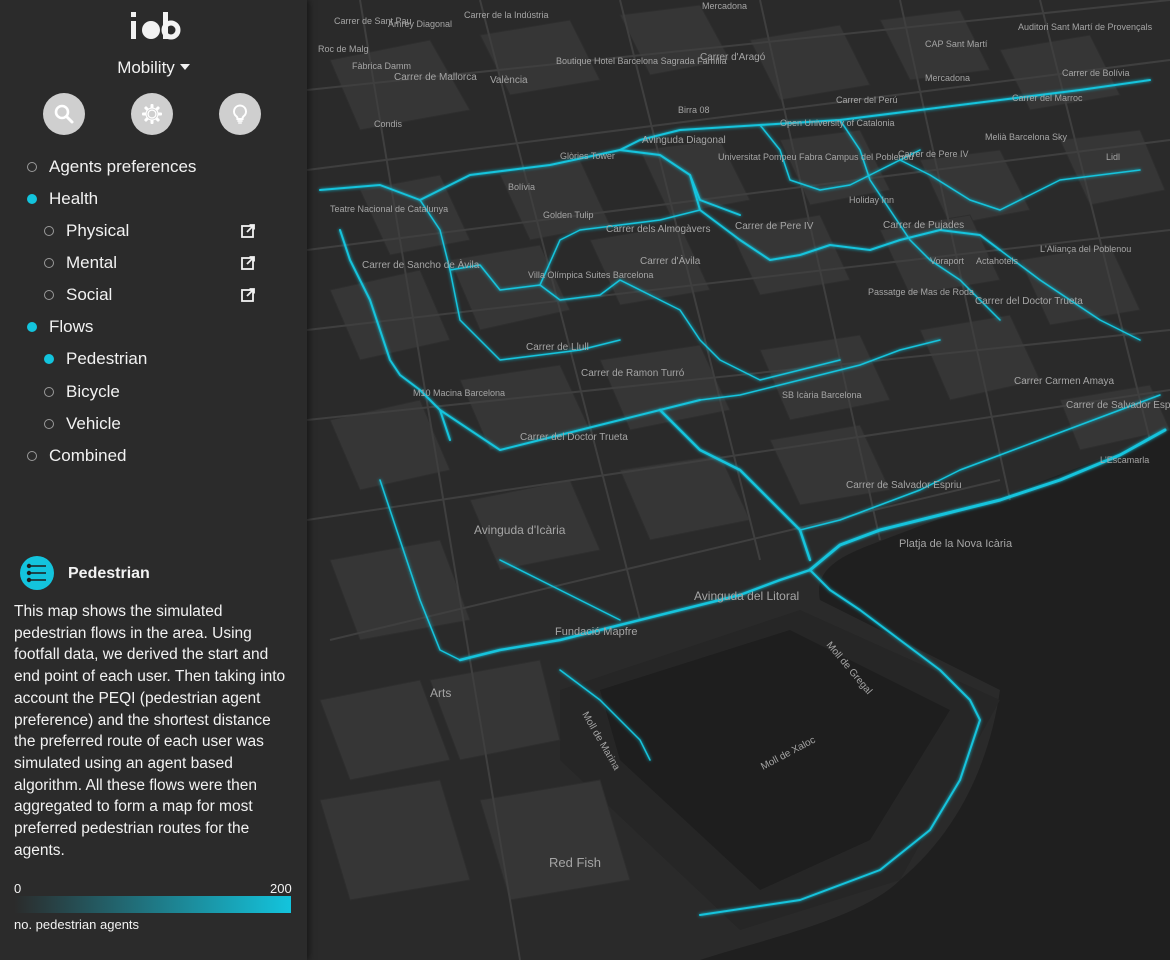 This screenshot has height=960, width=1170. I want to click on option-flows: Flows, so click(60, 327).